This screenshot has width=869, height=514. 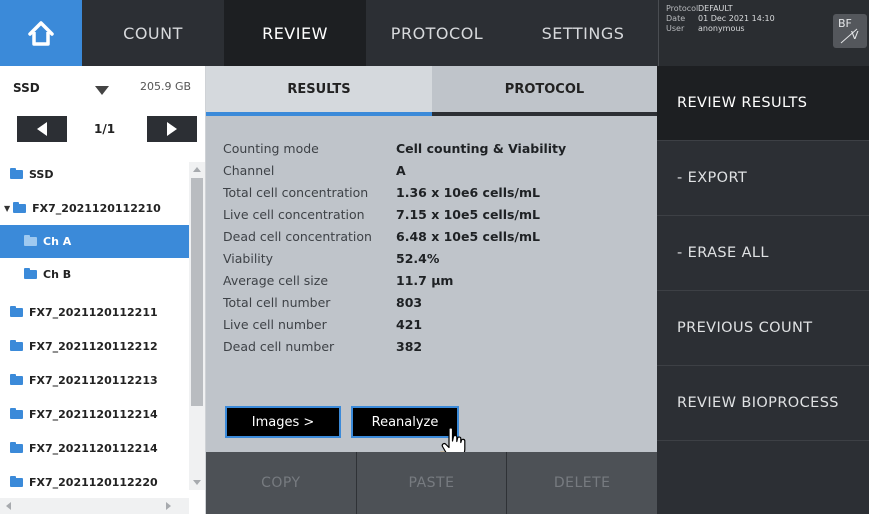 I want to click on drive-select-value: SSD, so click(x=26, y=88).